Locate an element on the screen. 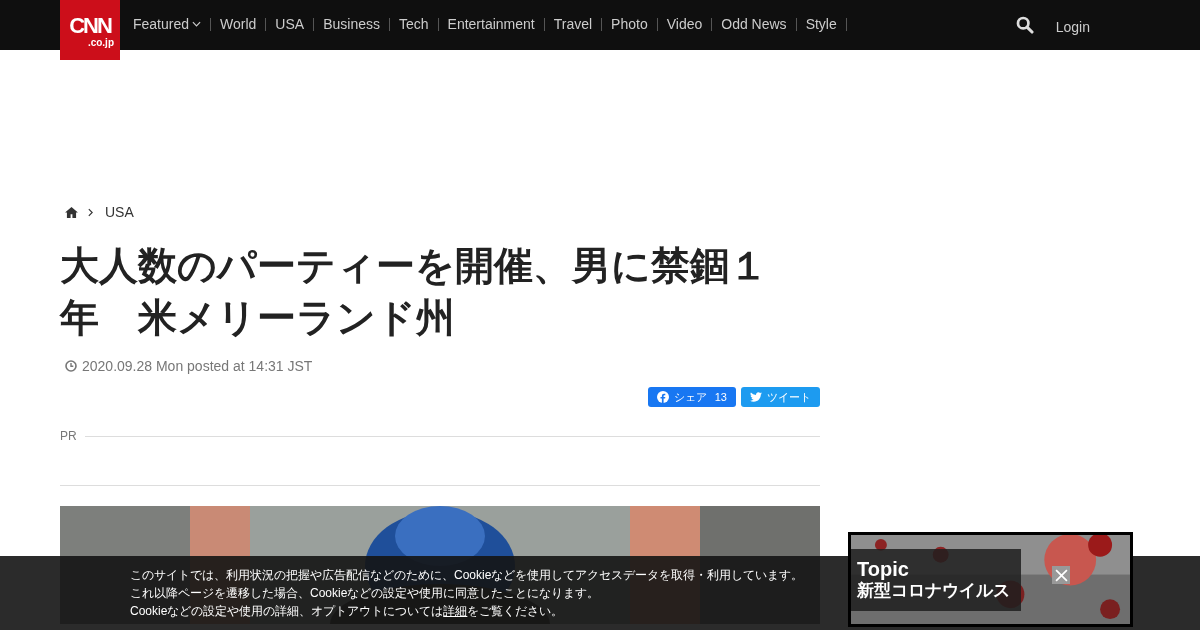 The height and width of the screenshot is (630, 1200). details-link: 詳細 is located at coordinates (455, 611).